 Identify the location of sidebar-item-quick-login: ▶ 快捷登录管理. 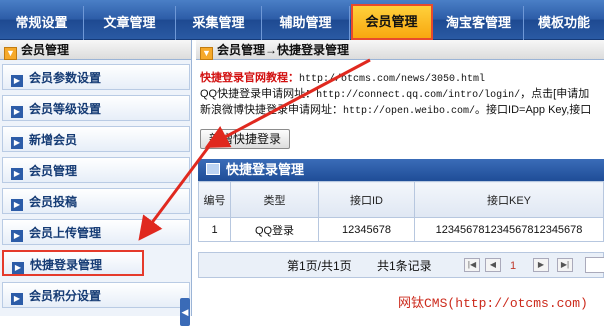
(73, 263).